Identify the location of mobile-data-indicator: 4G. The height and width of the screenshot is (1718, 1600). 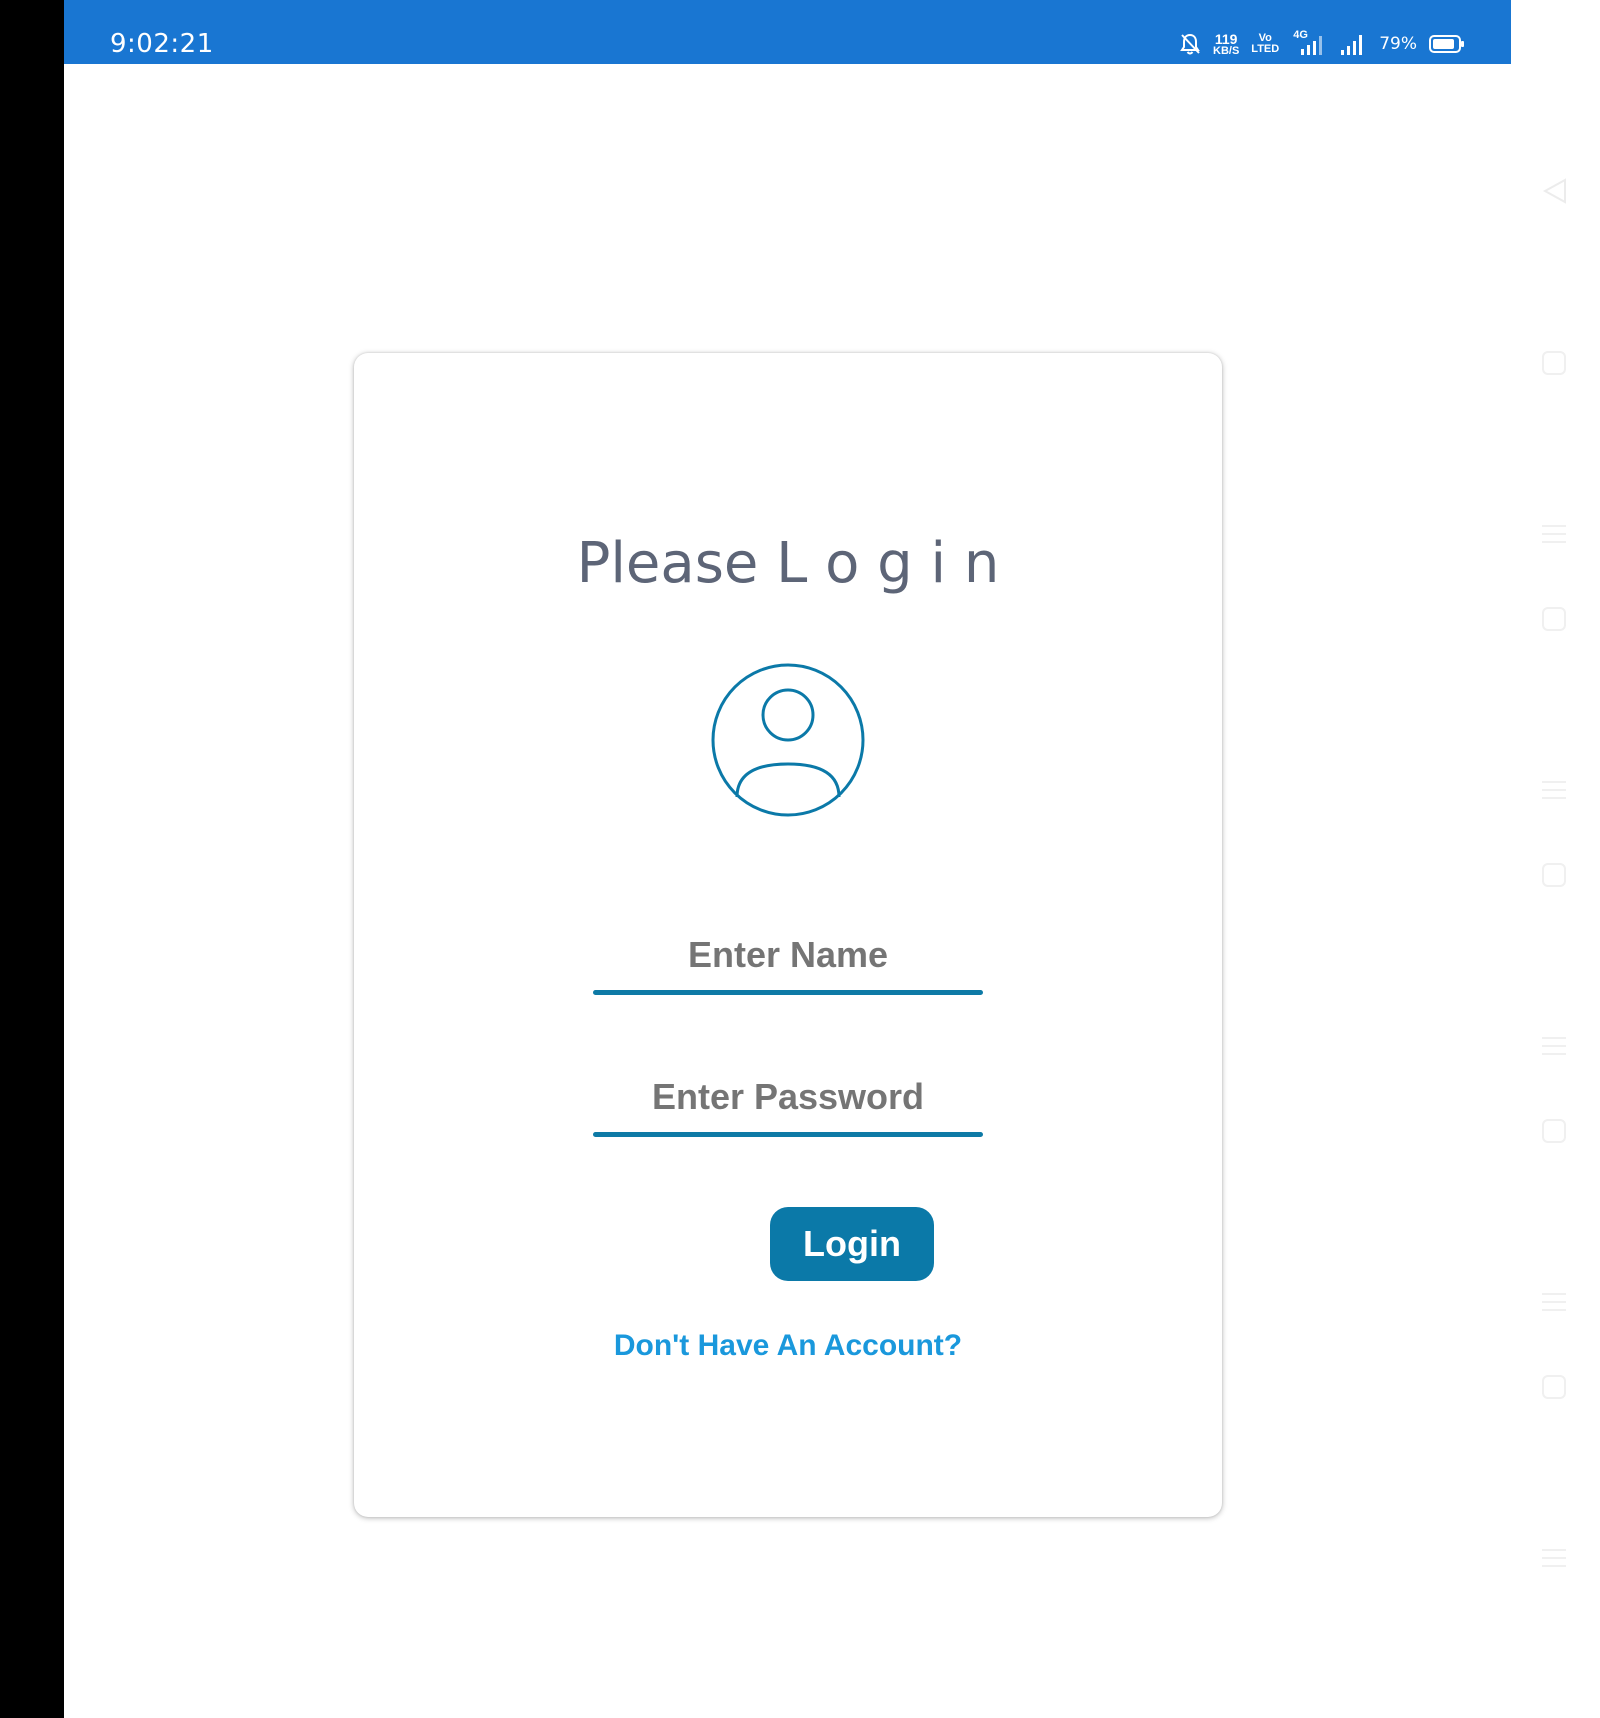
(1309, 43).